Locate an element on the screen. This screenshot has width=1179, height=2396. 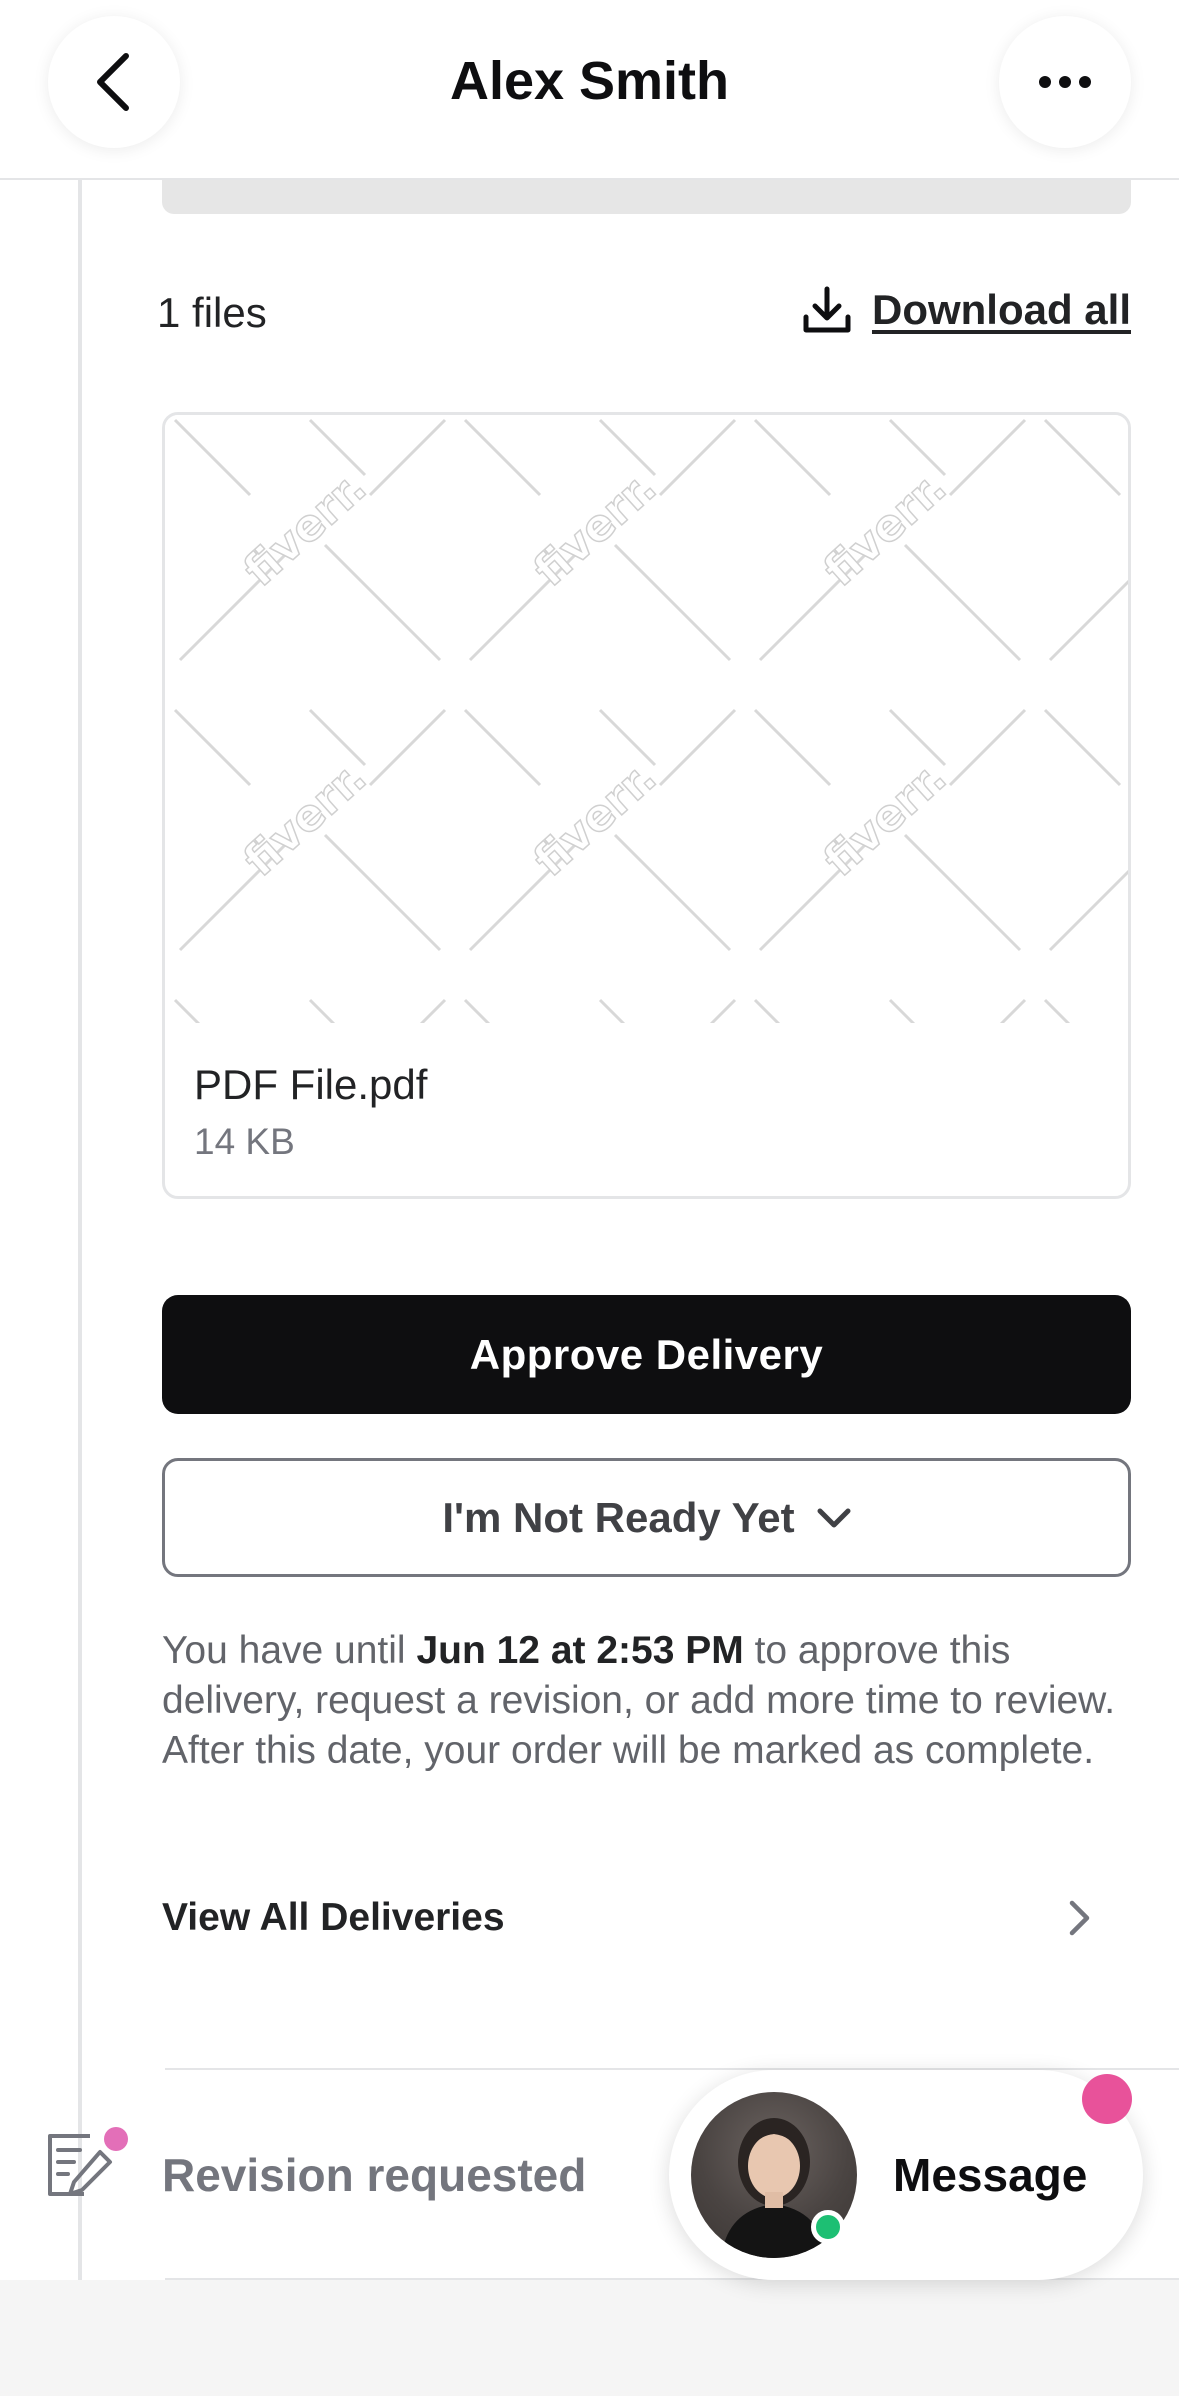
approve-delivery-button: Approve Delivery is located at coordinates (646, 1354).